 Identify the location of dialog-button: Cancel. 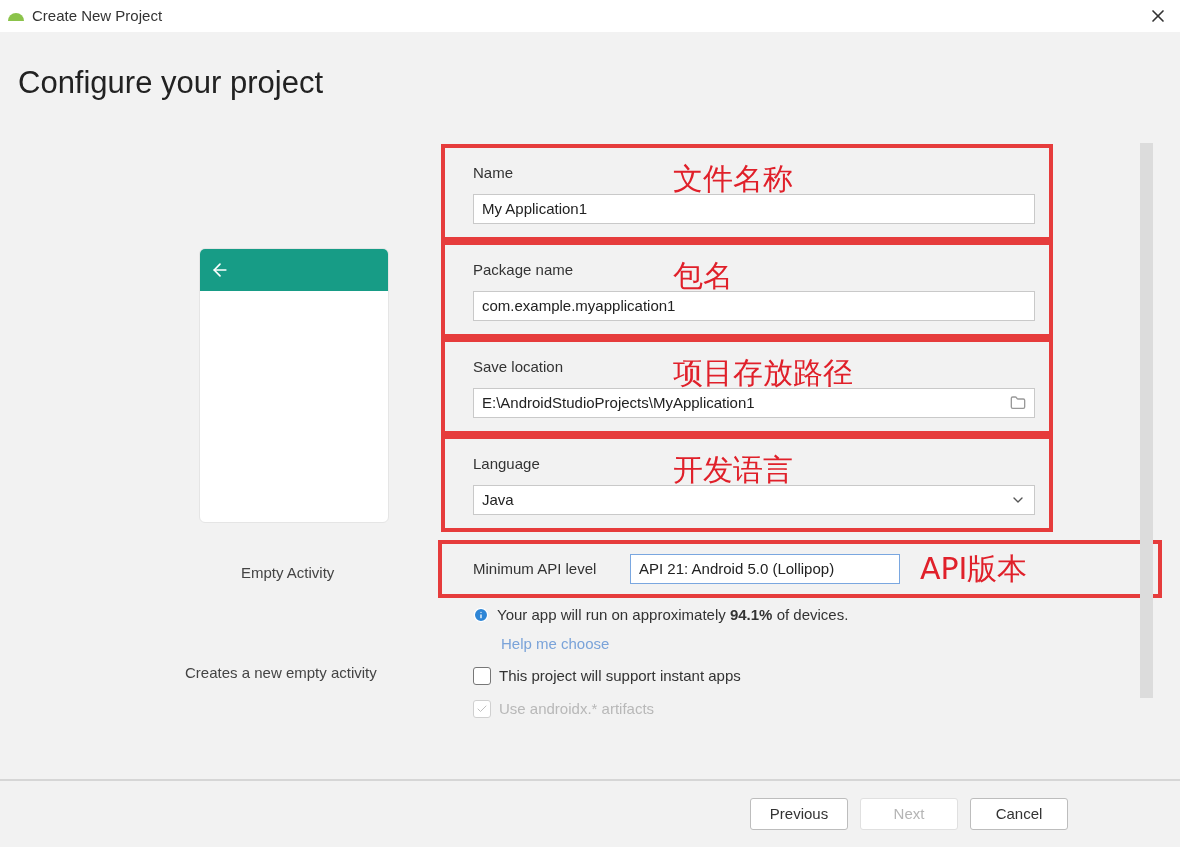
(1019, 814).